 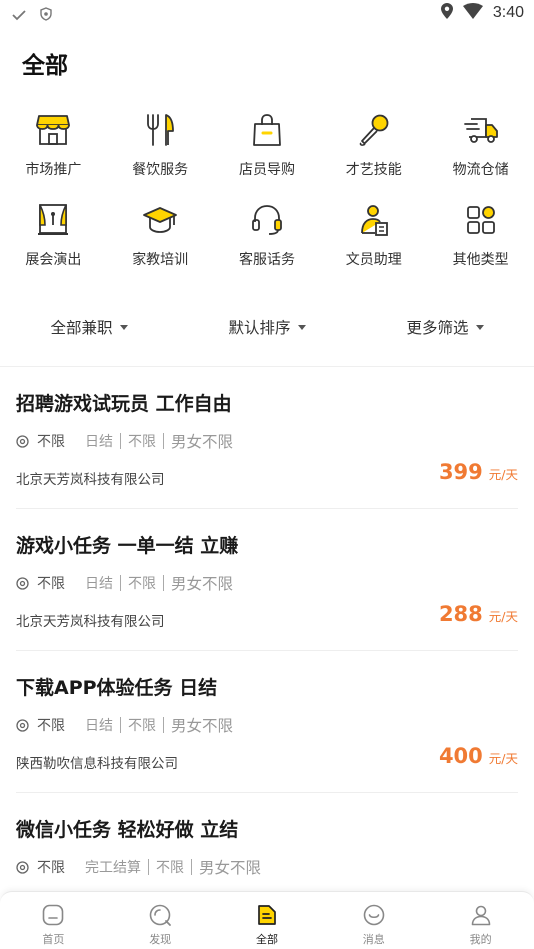 What do you see at coordinates (160, 939) in the screenshot?
I see `nav-label: 发现` at bounding box center [160, 939].